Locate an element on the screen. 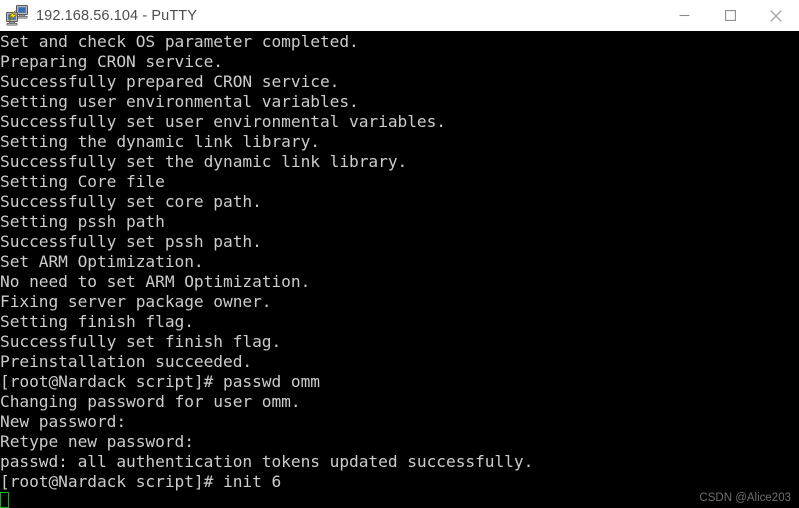  watermark-text: CSDN @Alice203 is located at coordinates (745, 498).